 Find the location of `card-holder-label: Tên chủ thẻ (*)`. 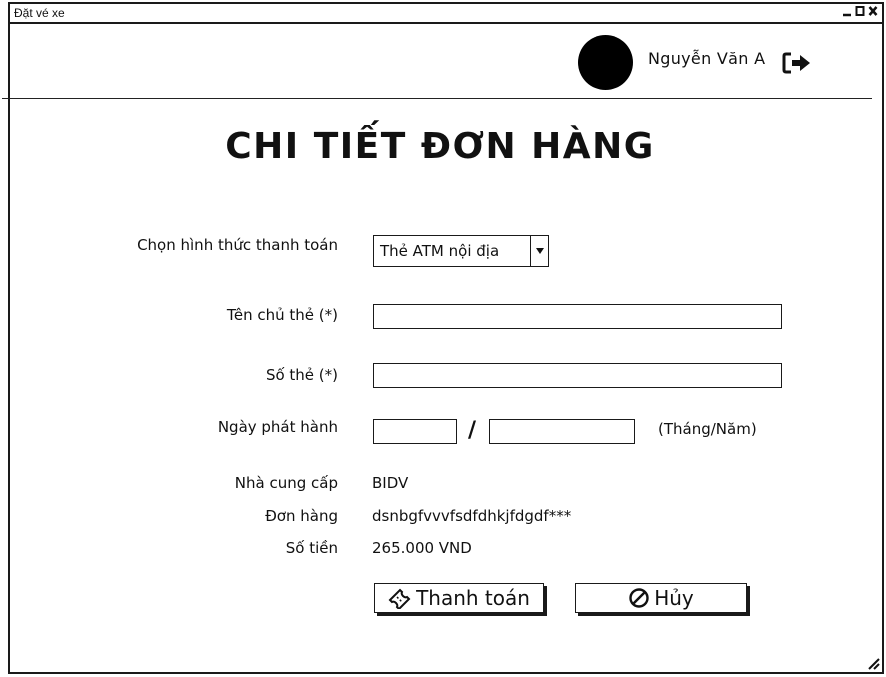

card-holder-label: Tên chủ thẻ (*) is located at coordinates (282, 315).